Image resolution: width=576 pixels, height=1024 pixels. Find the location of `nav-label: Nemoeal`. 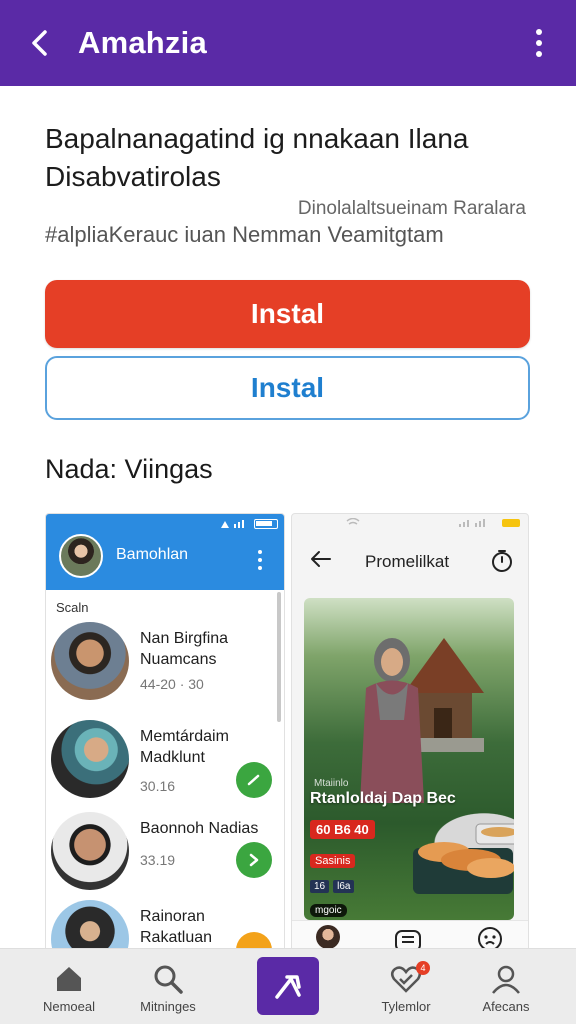

nav-label: Nemoeal is located at coordinates (69, 1006).